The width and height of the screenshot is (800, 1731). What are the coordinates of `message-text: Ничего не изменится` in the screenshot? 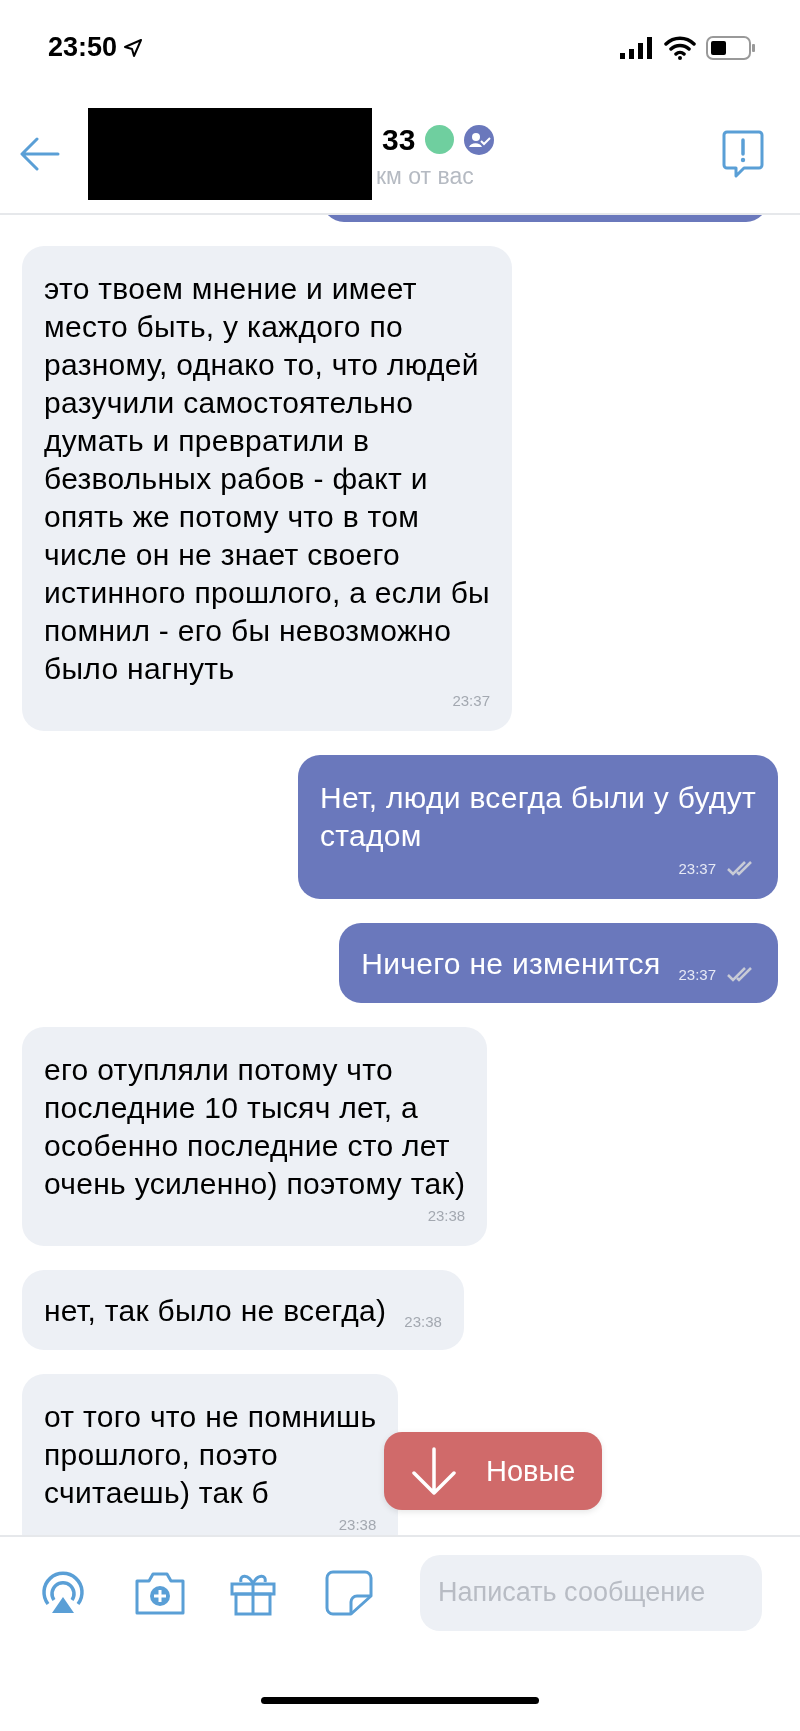 It's located at (511, 964).